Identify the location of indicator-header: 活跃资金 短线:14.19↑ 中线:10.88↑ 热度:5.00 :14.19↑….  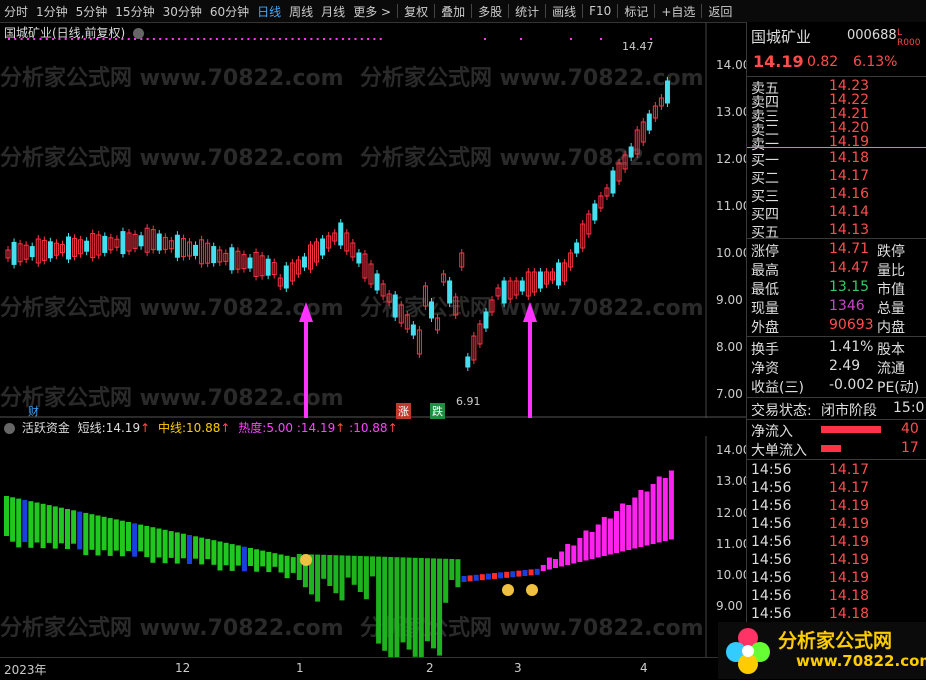
(201, 427).